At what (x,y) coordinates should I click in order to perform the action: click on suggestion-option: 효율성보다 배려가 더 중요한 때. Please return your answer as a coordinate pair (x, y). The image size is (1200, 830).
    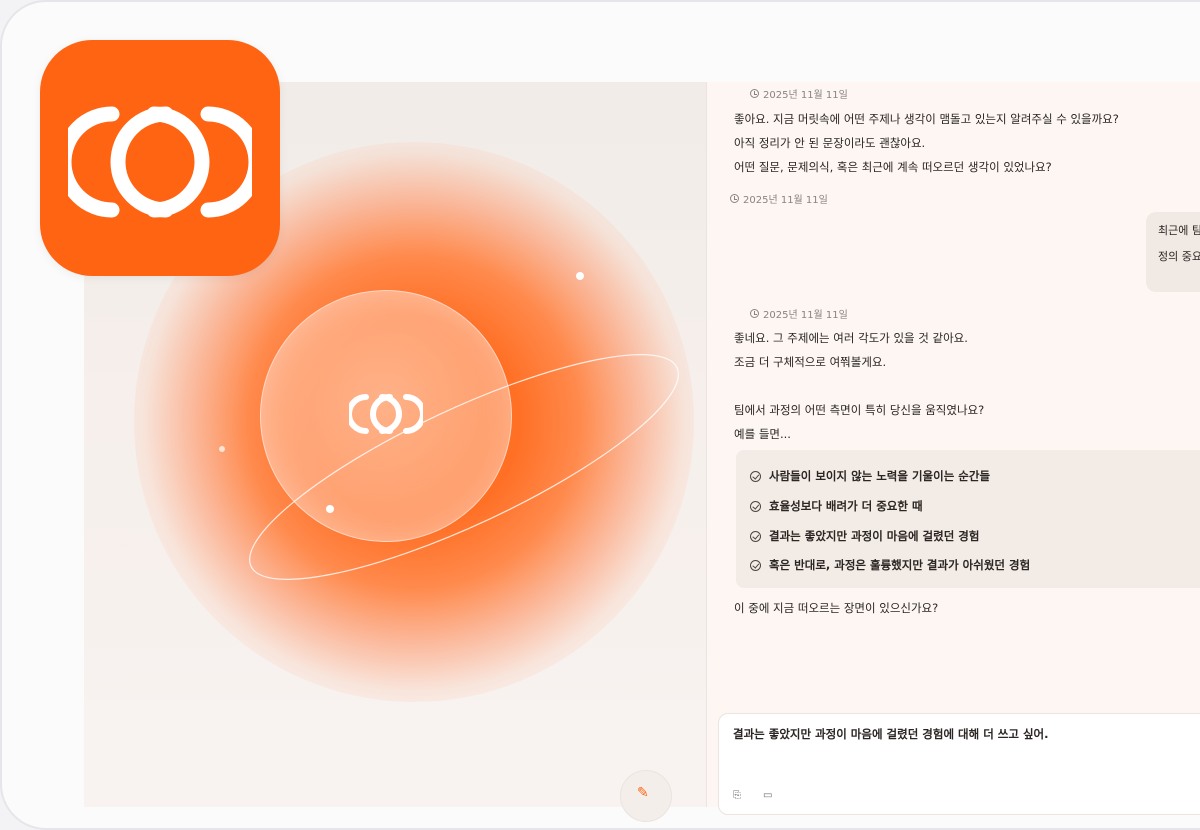
    Looking at the image, I should click on (836, 506).